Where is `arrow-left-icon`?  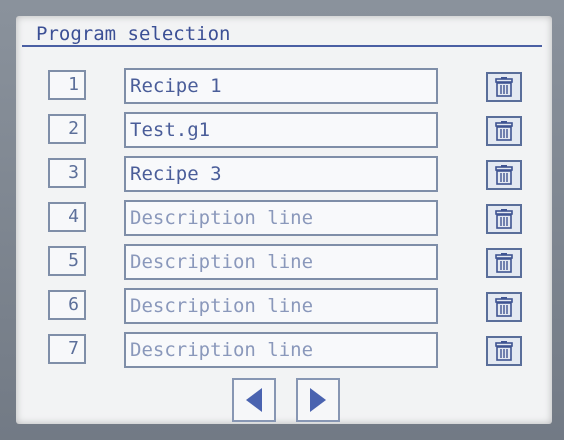
arrow-left-icon is located at coordinates (254, 400).